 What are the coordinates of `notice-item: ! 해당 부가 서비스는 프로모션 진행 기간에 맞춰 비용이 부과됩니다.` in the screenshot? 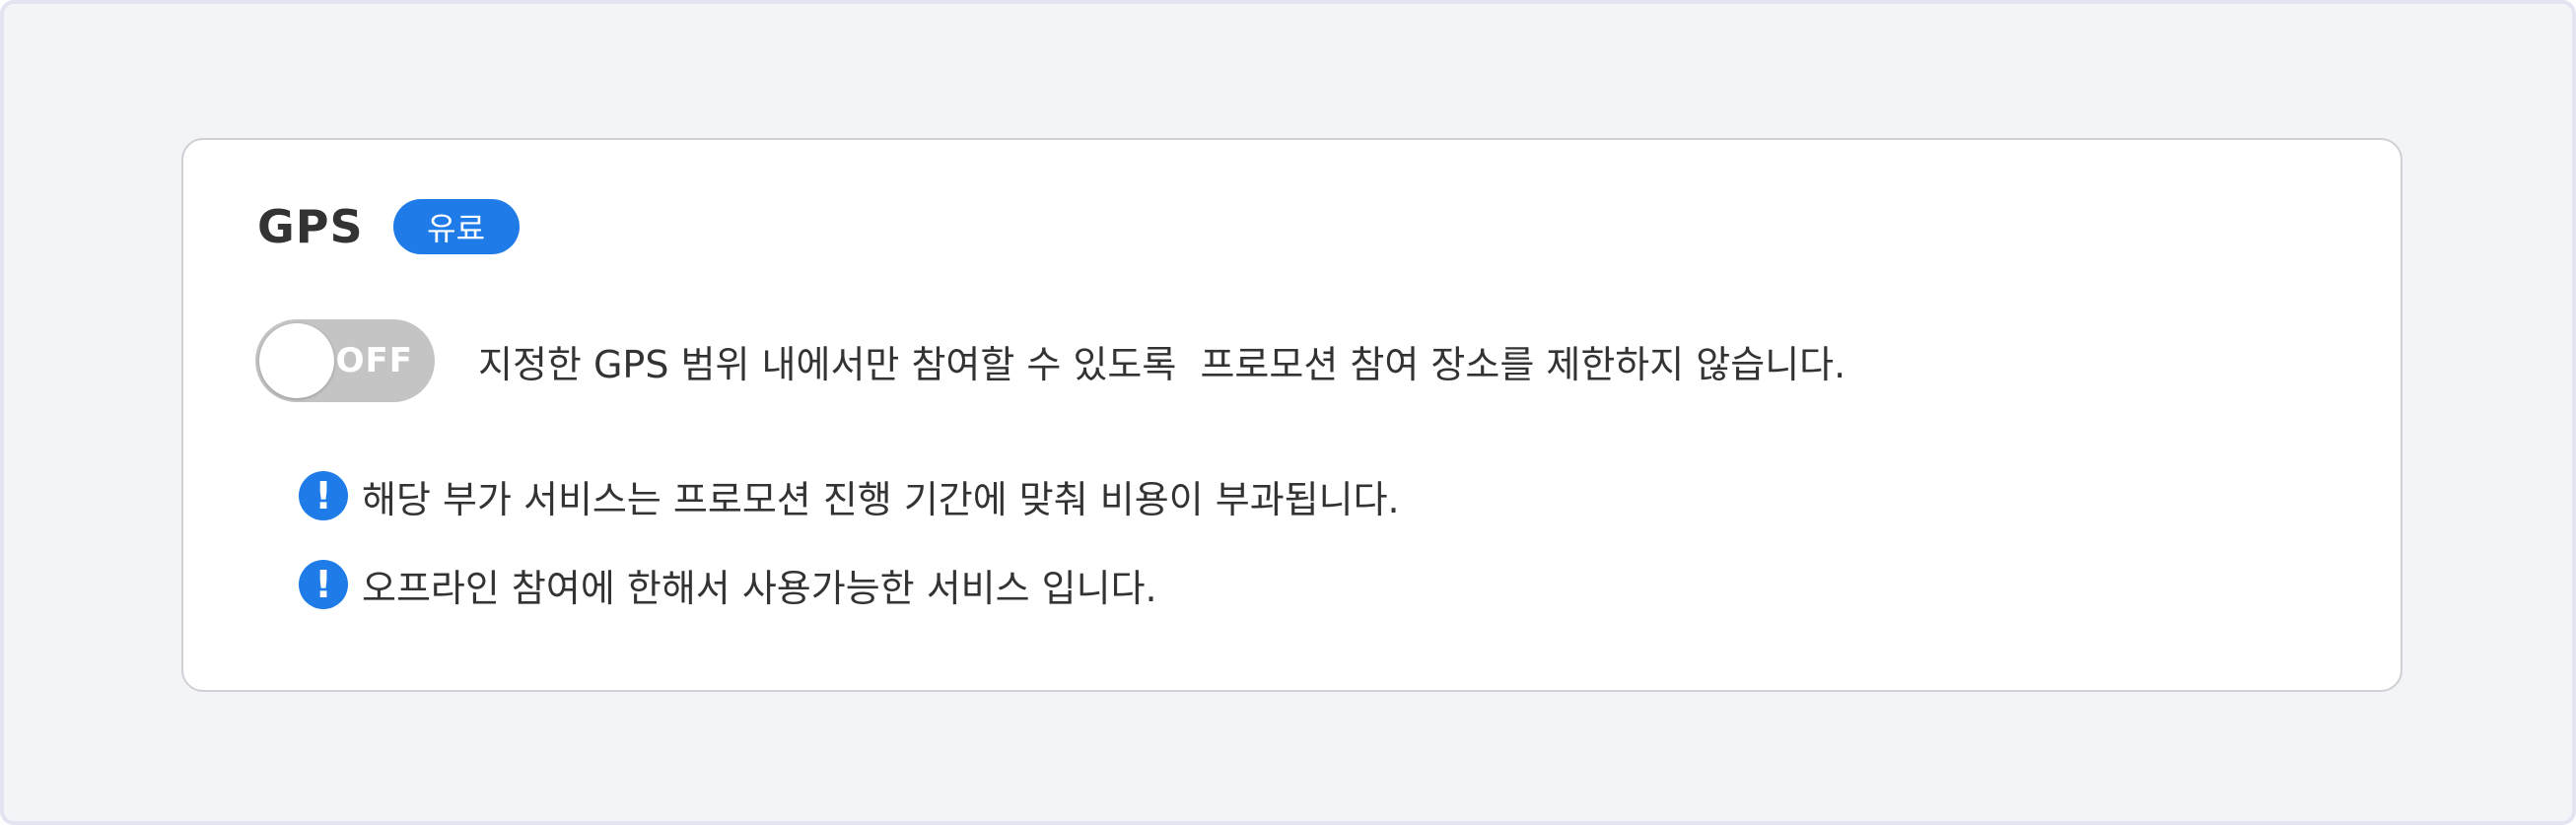 It's located at (849, 495).